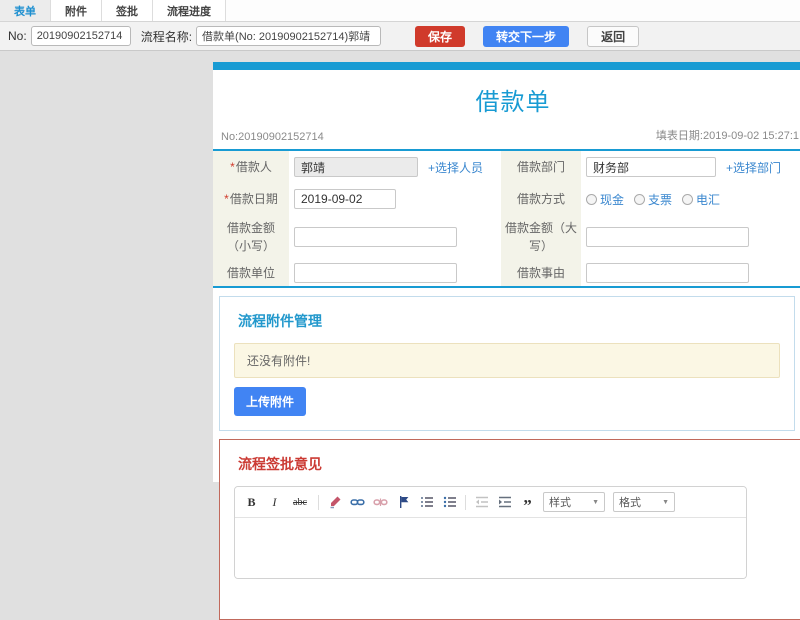  I want to click on no-label: No:, so click(17, 36).